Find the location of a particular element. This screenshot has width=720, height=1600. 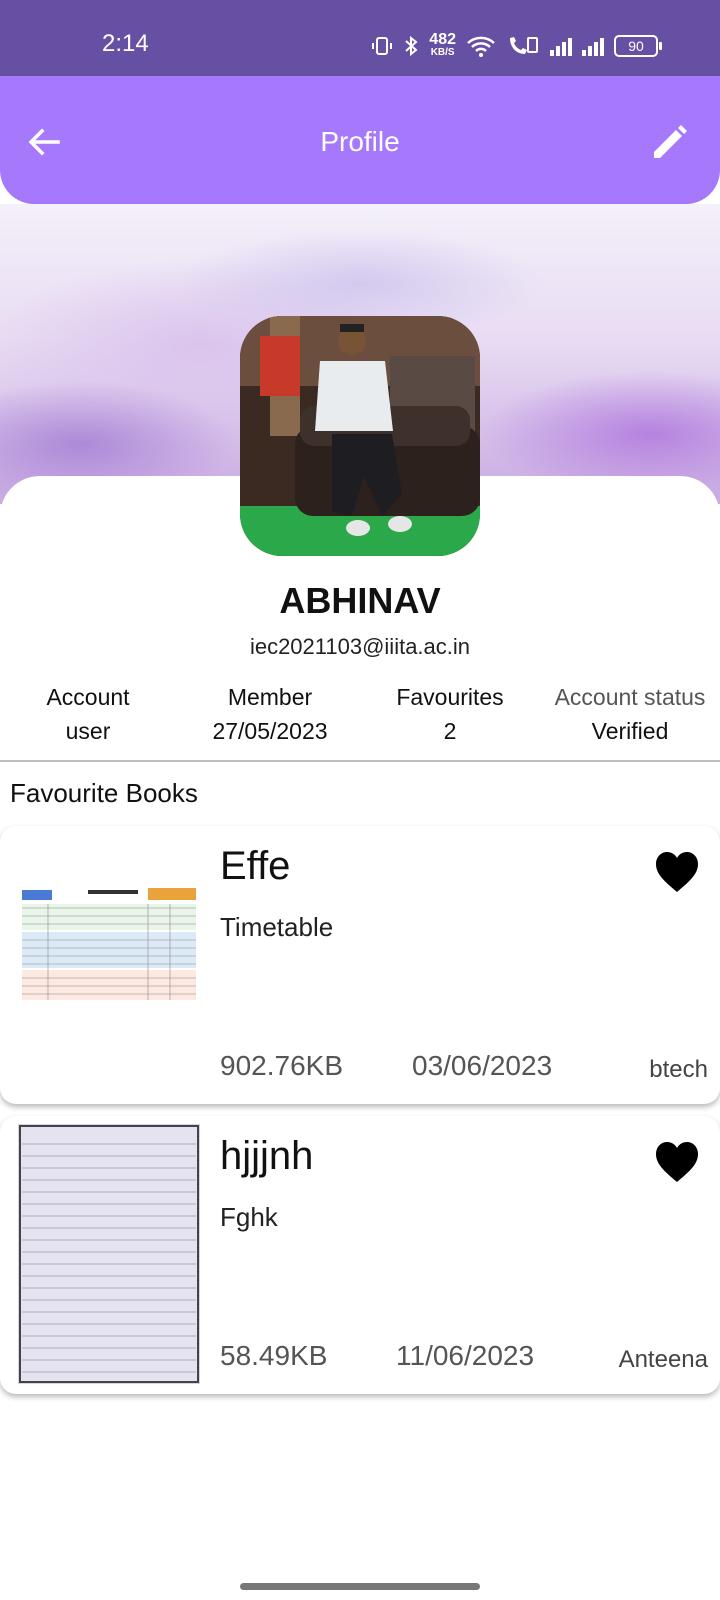

network-speed-value: 482 is located at coordinates (442, 39).